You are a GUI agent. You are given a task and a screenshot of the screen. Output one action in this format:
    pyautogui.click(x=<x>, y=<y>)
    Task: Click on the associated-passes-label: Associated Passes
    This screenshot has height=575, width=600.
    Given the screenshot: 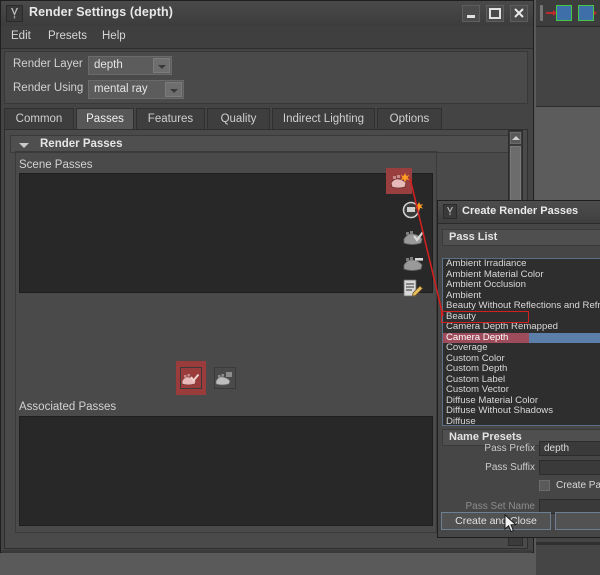 What is the action you would take?
    pyautogui.click(x=68, y=407)
    